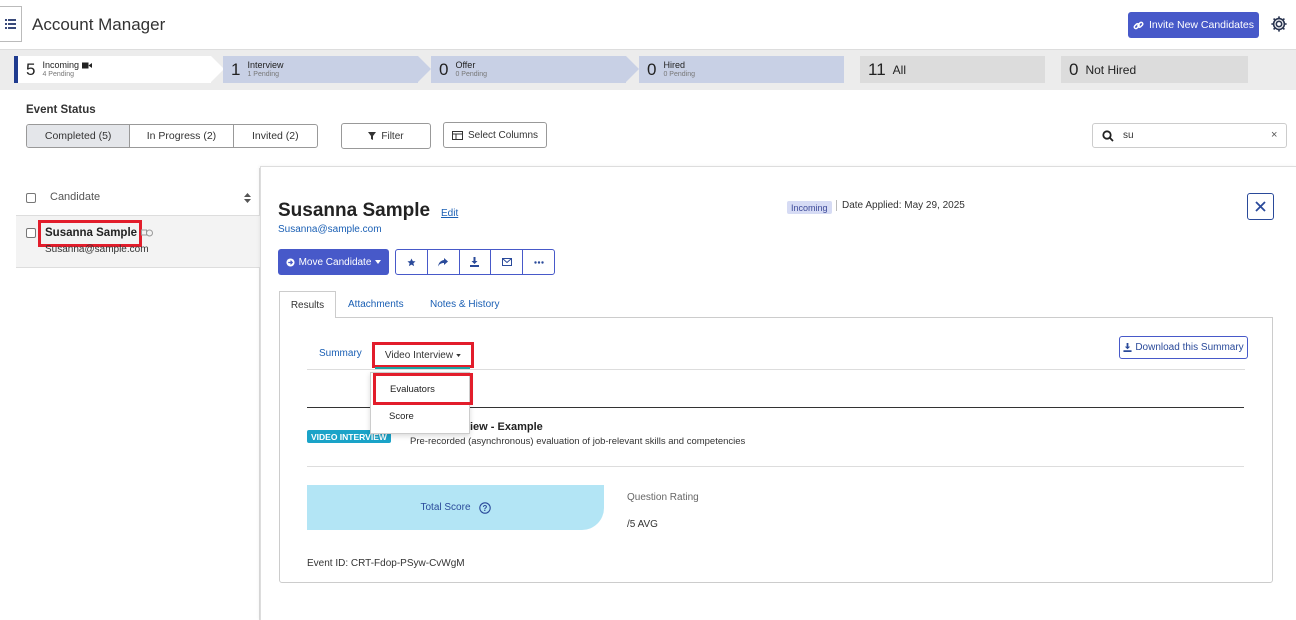 Image resolution: width=1296 pixels, height=620 pixels. I want to click on gear-icon, so click(1279, 24).